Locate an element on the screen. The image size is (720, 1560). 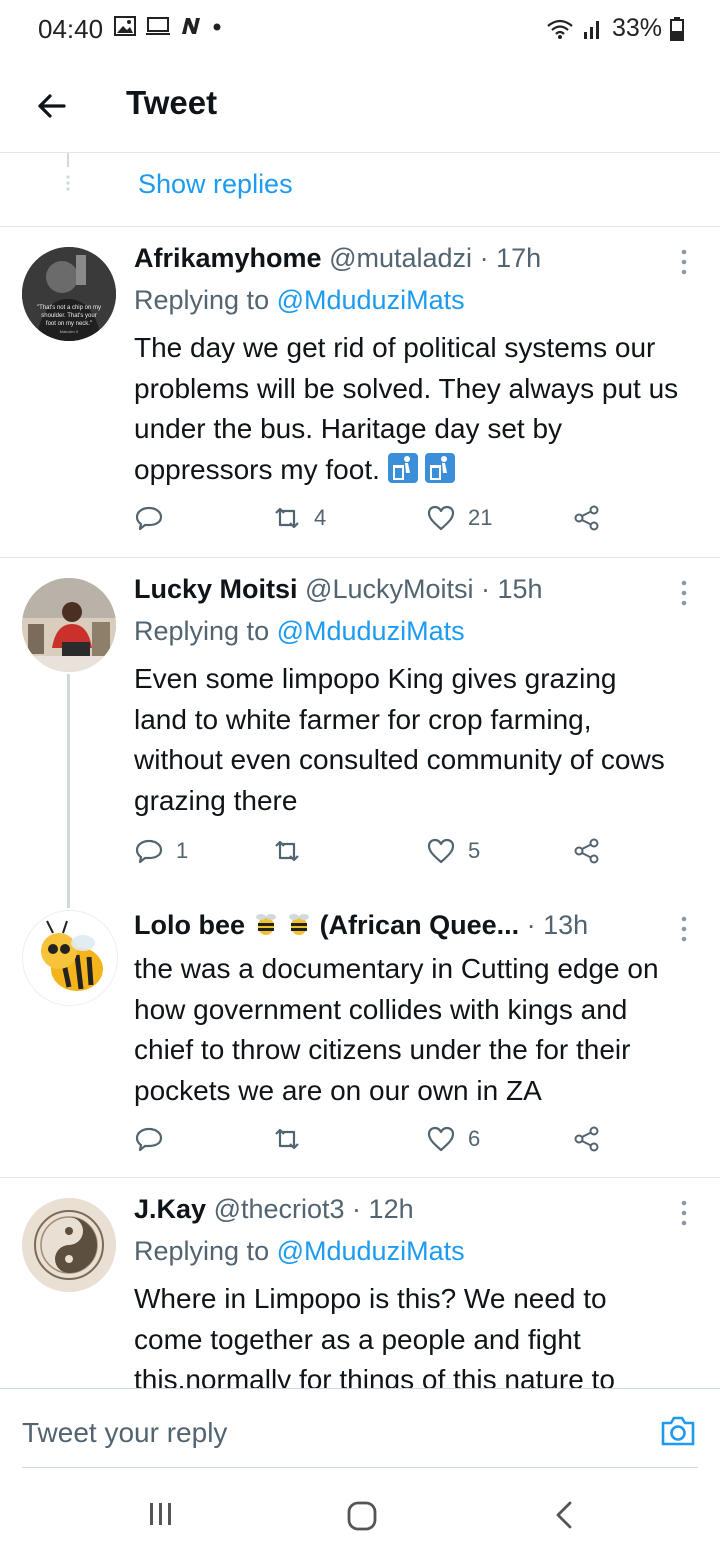
tweet-header: Afrikamyhome @mutaladzi · 17h is located at coordinates (400, 258).